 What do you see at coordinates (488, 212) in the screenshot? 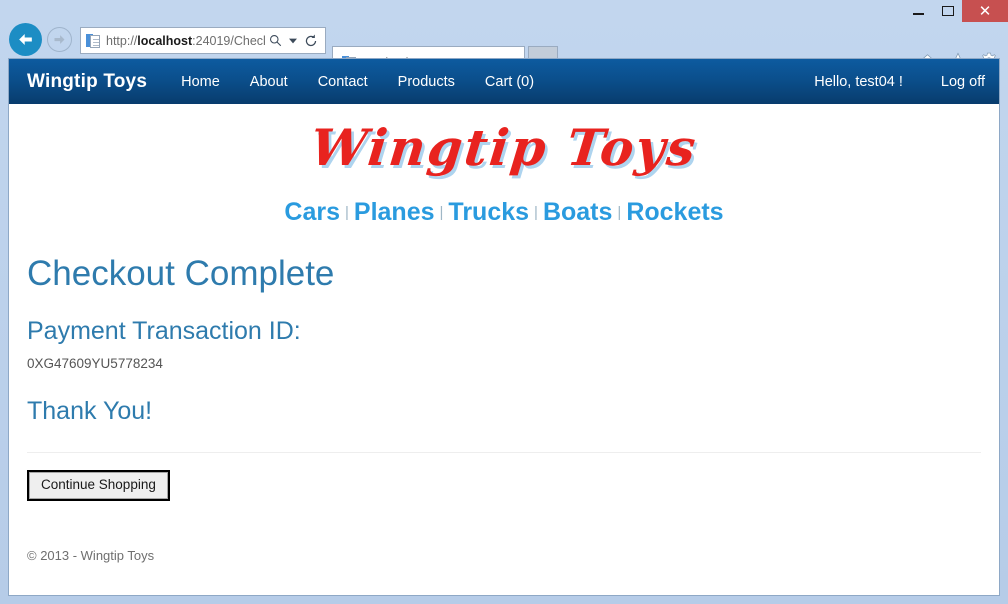
I see `category-link-trucks: Trucks` at bounding box center [488, 212].